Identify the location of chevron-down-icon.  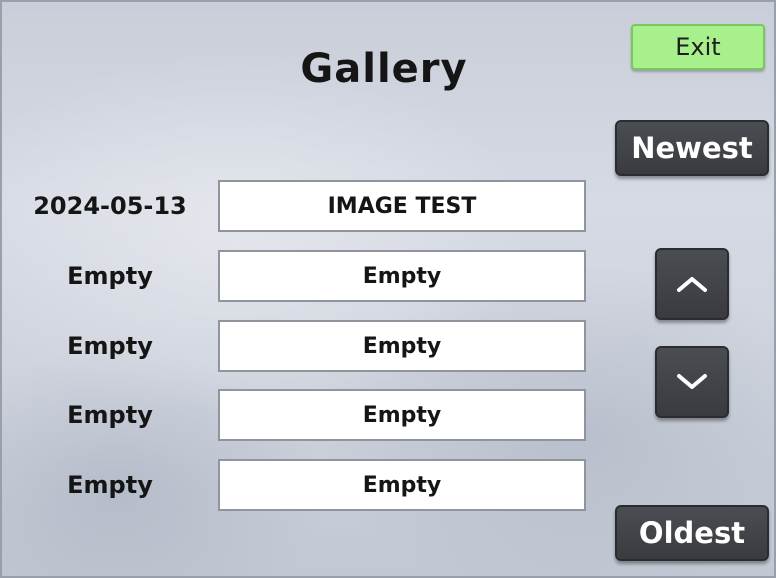
(692, 382).